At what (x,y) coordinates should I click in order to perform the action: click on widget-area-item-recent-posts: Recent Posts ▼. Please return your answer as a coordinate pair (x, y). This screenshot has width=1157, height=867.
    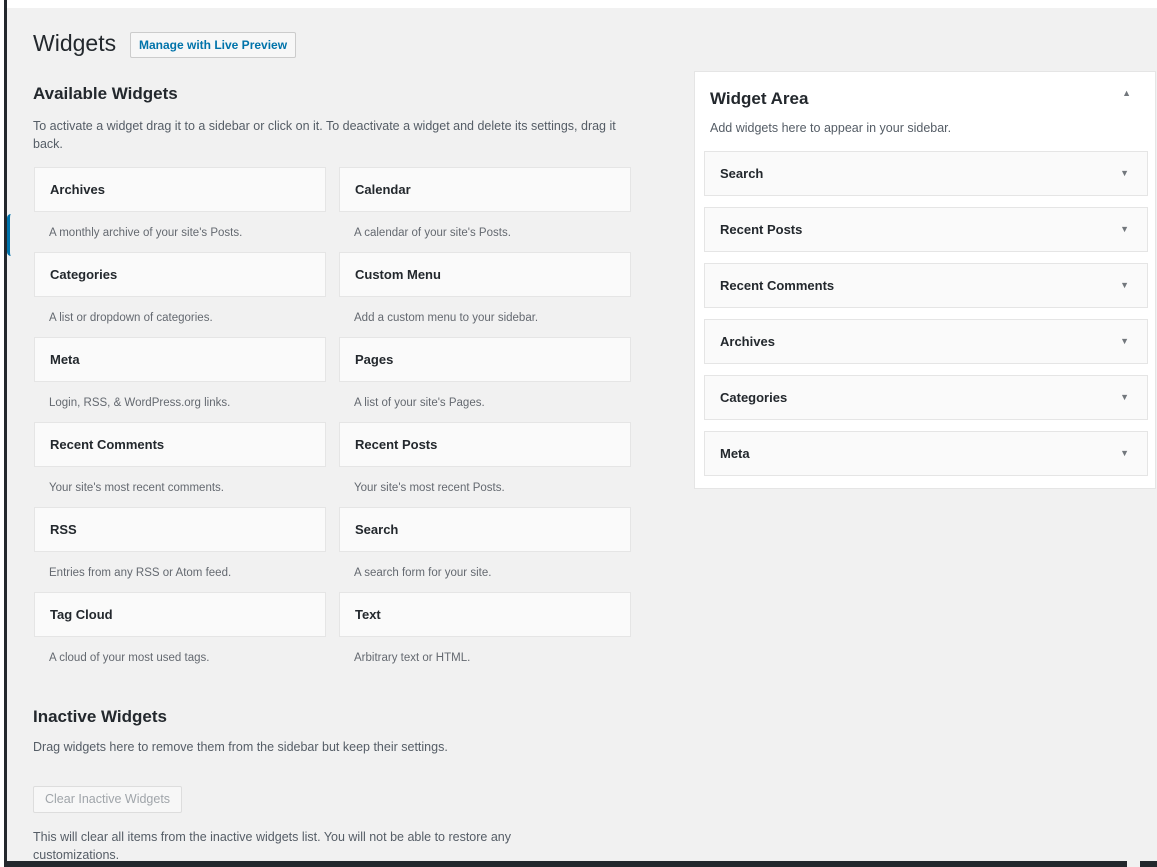
    Looking at the image, I should click on (926, 229).